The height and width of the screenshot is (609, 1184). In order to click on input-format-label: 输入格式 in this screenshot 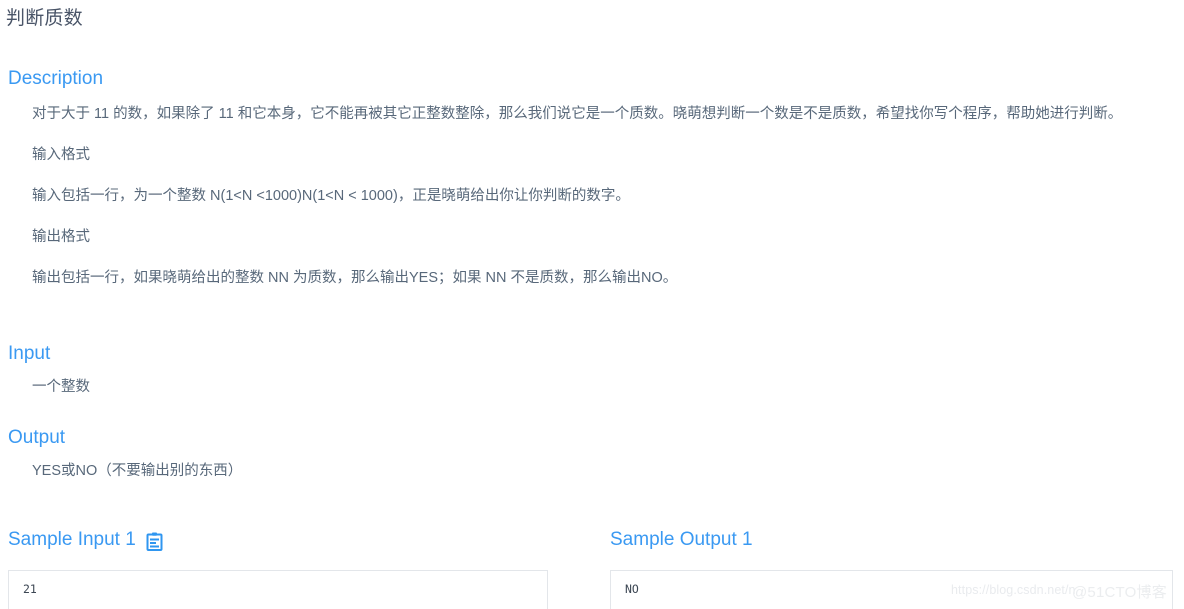, I will do `click(61, 154)`.